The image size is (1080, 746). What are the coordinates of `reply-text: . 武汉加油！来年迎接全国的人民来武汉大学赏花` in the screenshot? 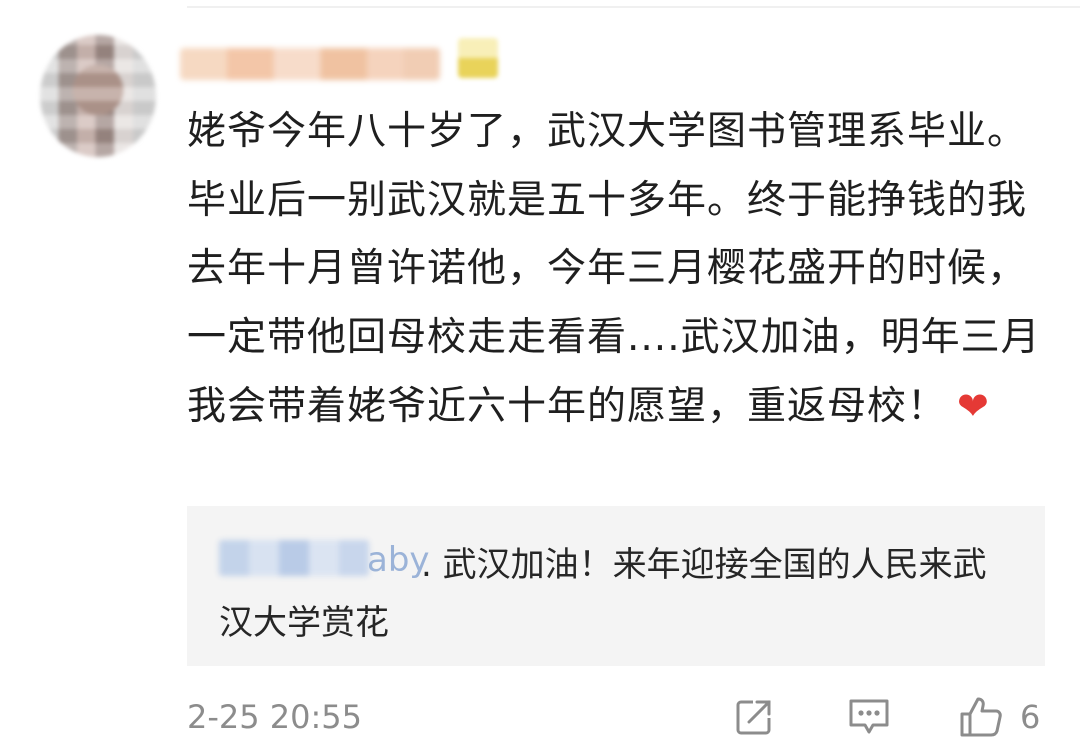 It's located at (603, 594).